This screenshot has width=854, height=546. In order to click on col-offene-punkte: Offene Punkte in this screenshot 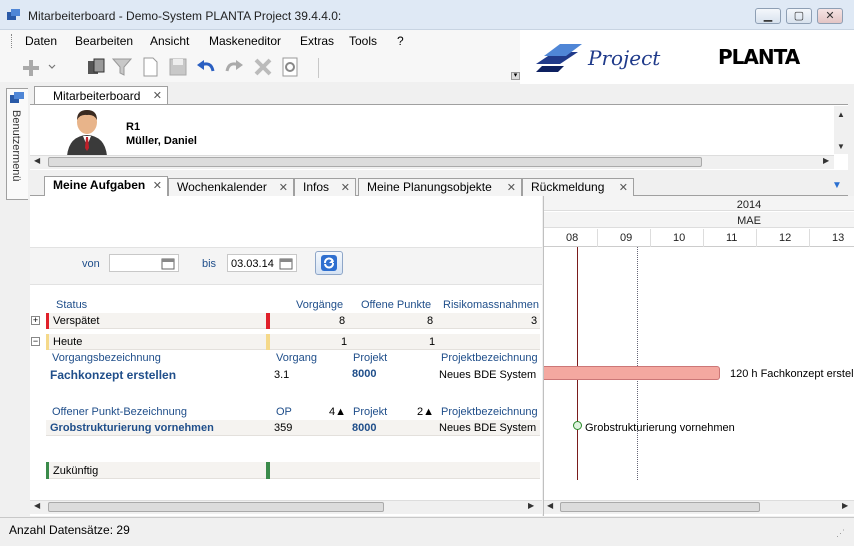, I will do `click(396, 305)`.